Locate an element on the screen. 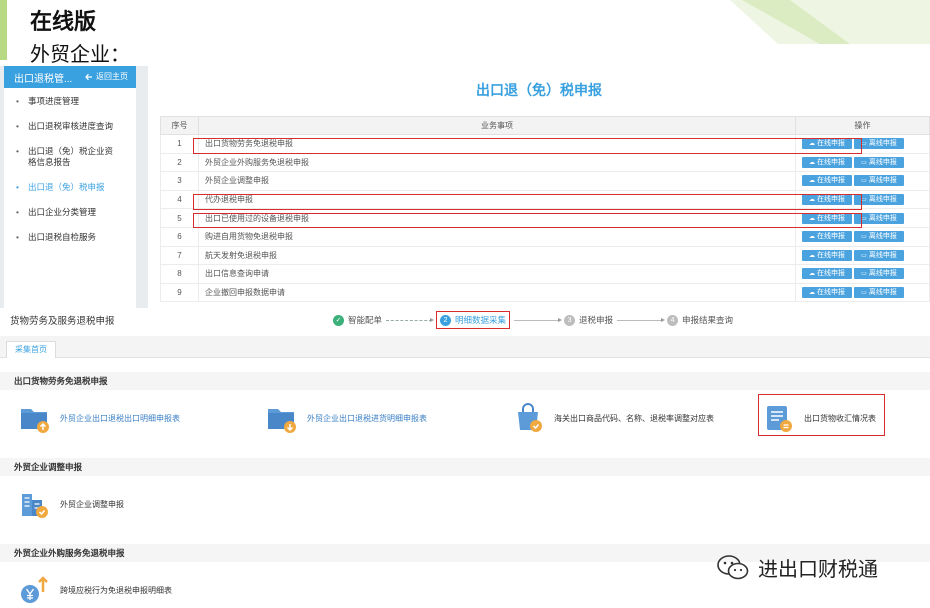  sidebar-item-label: 出口退（免）税申报 is located at coordinates (66, 187).